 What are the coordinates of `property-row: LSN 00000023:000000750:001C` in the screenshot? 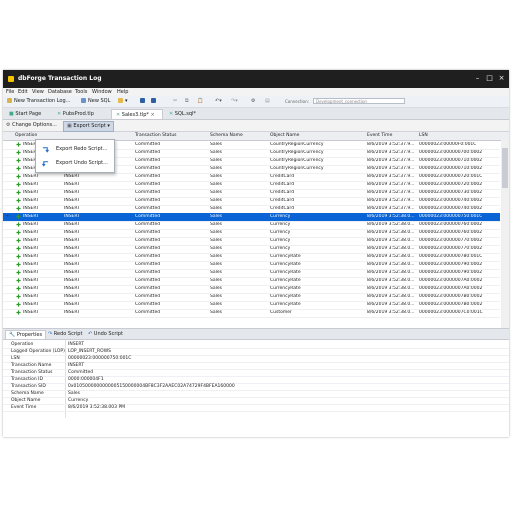 It's located at (256, 359).